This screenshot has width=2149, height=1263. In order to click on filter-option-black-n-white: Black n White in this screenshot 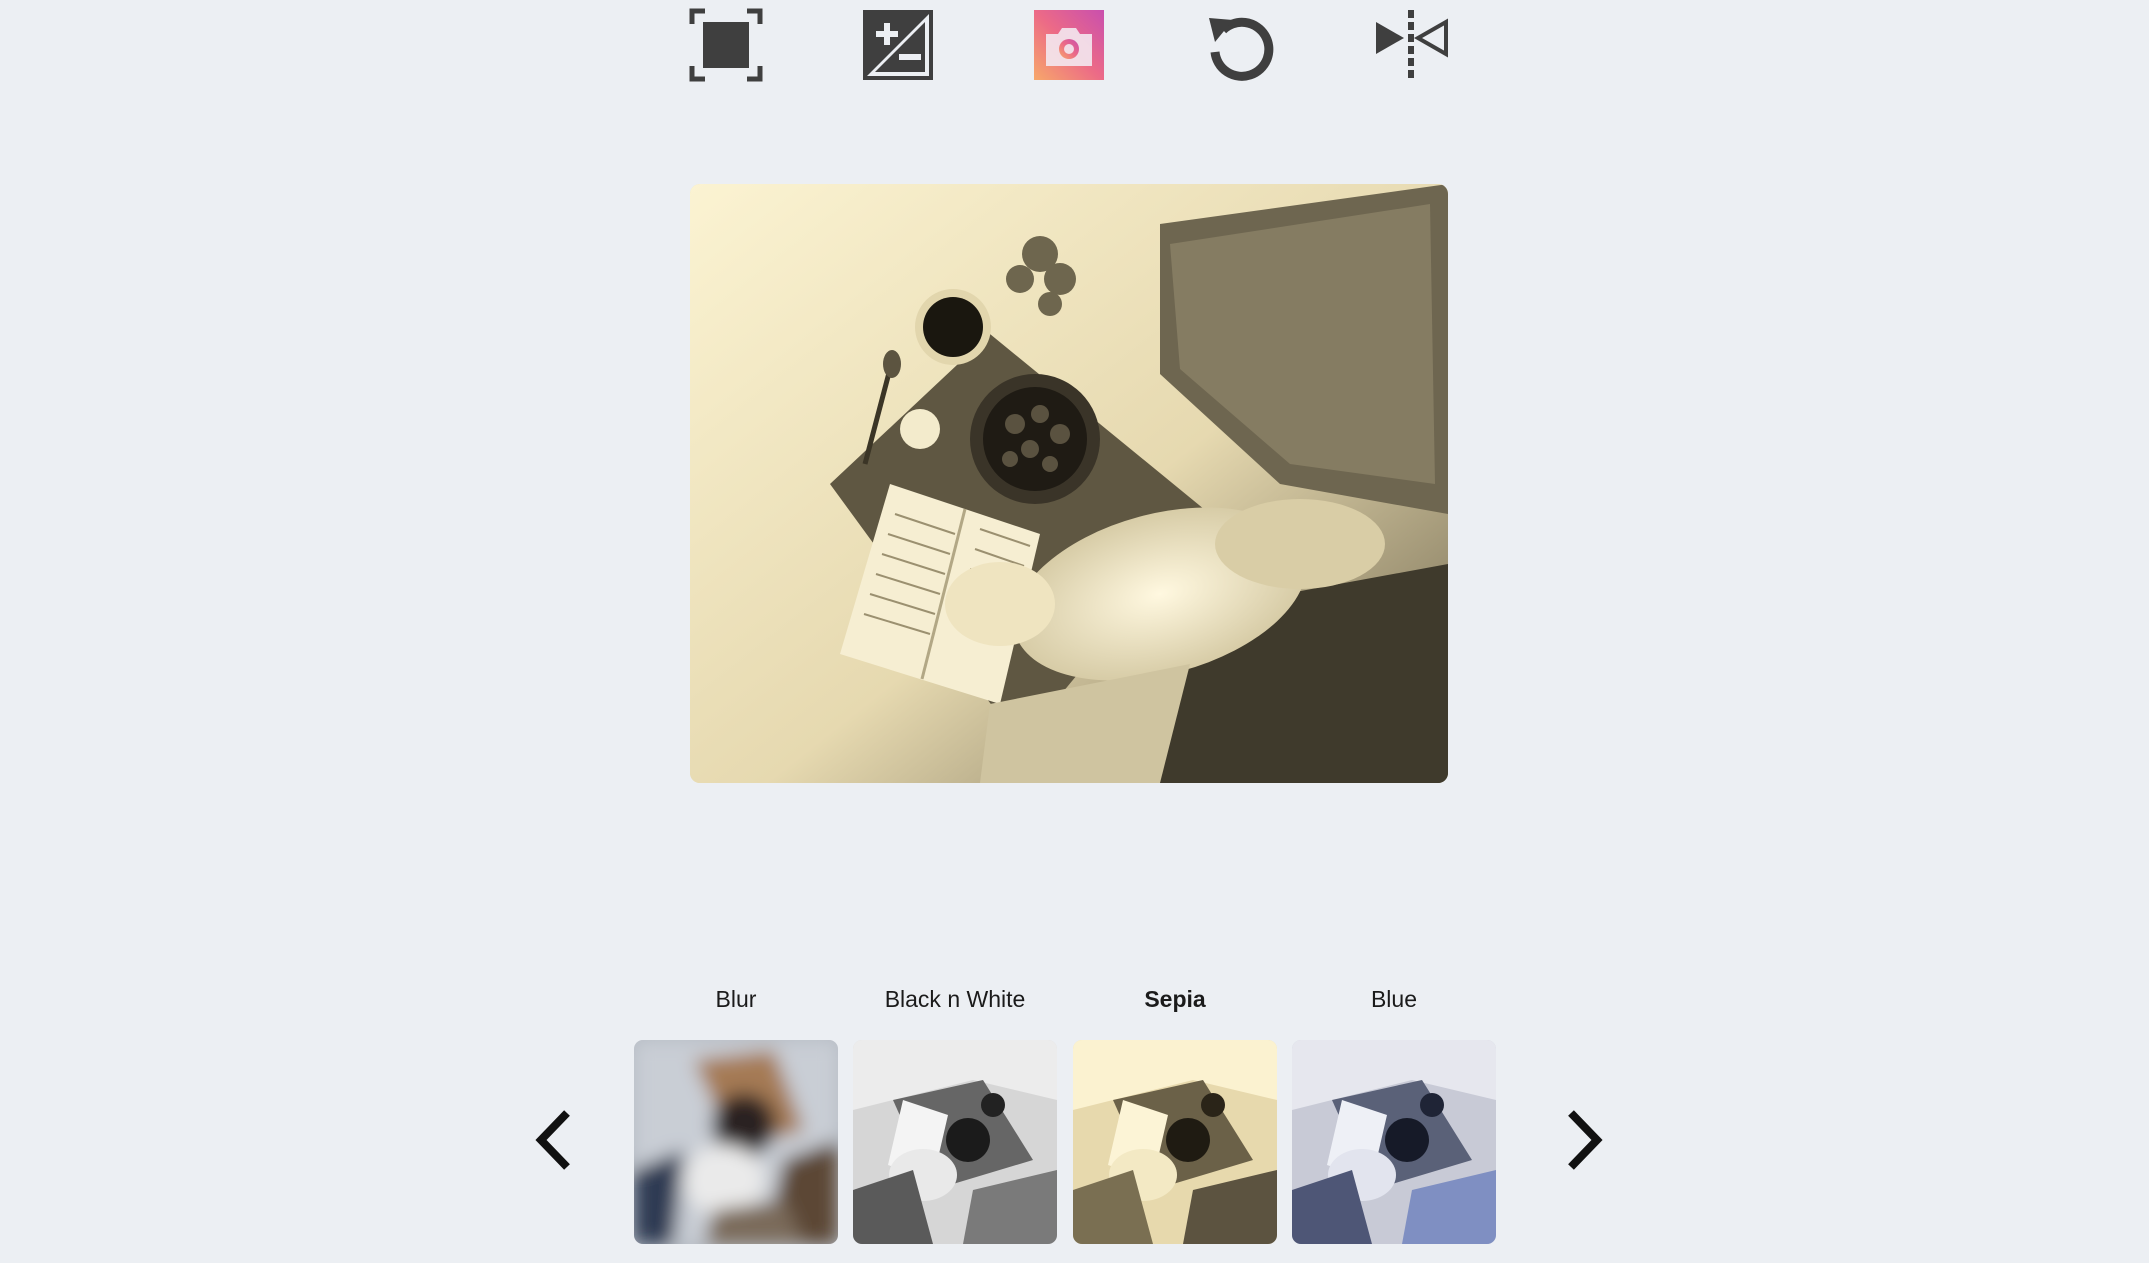, I will do `click(955, 1114)`.